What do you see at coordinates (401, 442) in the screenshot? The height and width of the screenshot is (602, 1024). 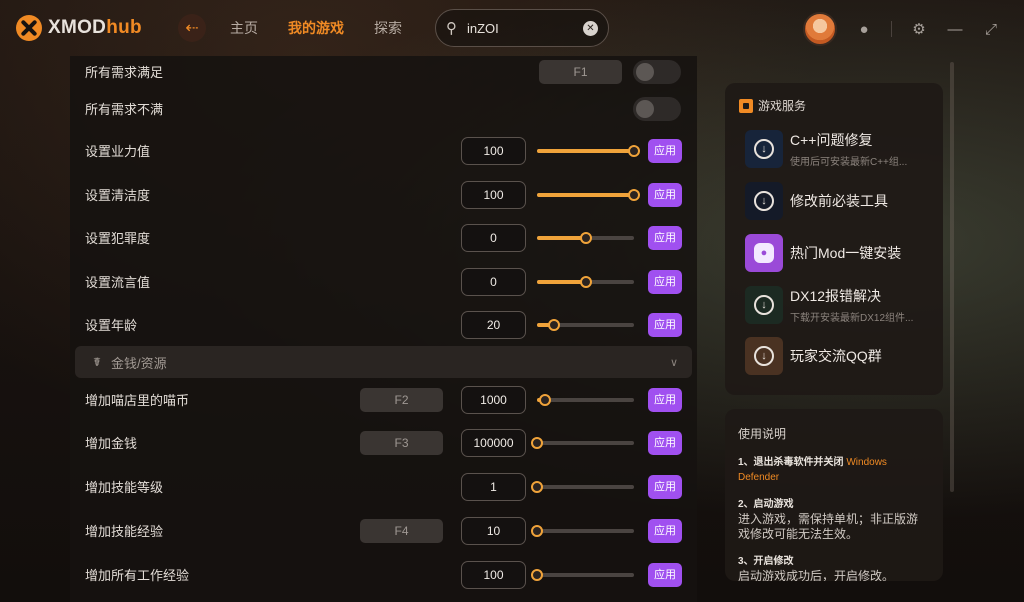 I see `hotkey-button: F3` at bounding box center [401, 442].